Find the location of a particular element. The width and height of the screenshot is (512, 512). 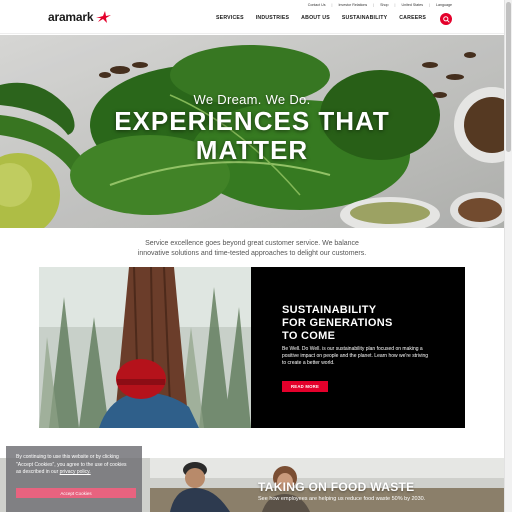

utility-link-country: United States is located at coordinates (412, 5).